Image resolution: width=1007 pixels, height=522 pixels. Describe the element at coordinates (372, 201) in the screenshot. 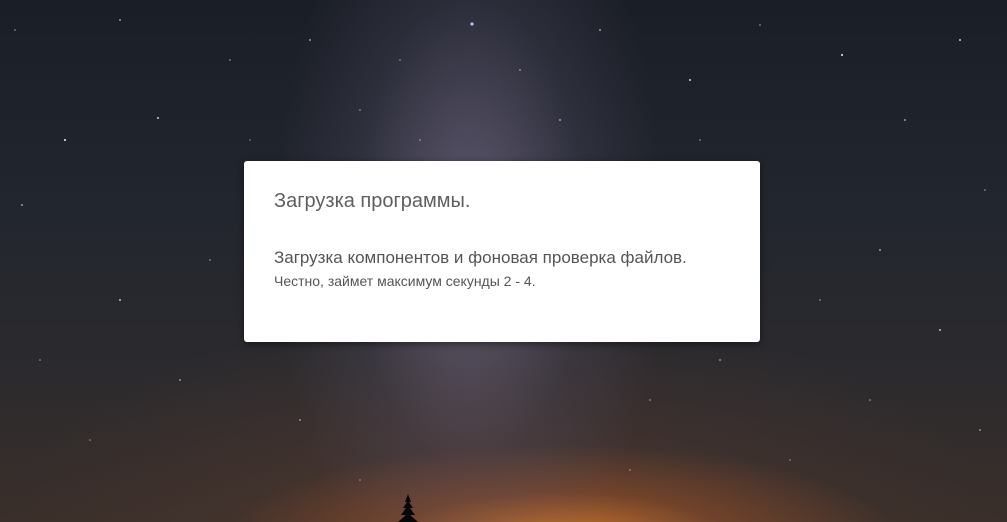

I see `dialog-title: Загрузка программы.` at that location.